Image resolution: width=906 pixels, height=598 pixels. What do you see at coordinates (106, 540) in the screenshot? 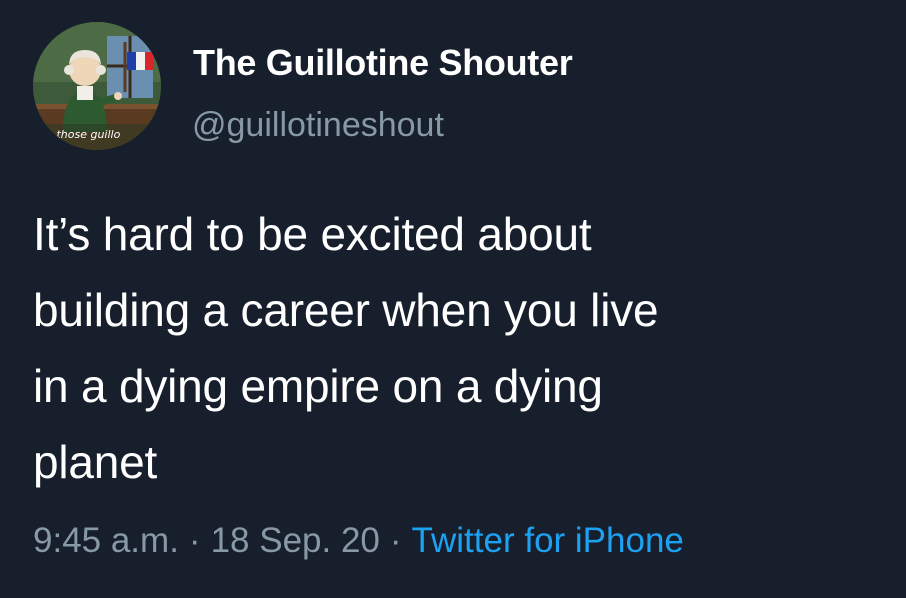
I see `tweet-time: 9:45 a.m.` at bounding box center [106, 540].